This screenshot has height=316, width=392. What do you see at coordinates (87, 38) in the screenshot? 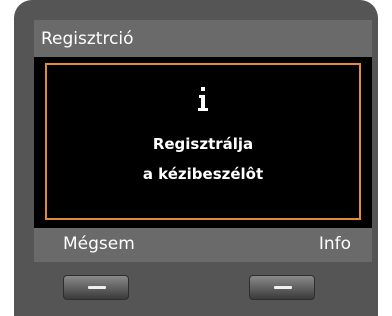
I see `screen-title: Regisztrció` at bounding box center [87, 38].